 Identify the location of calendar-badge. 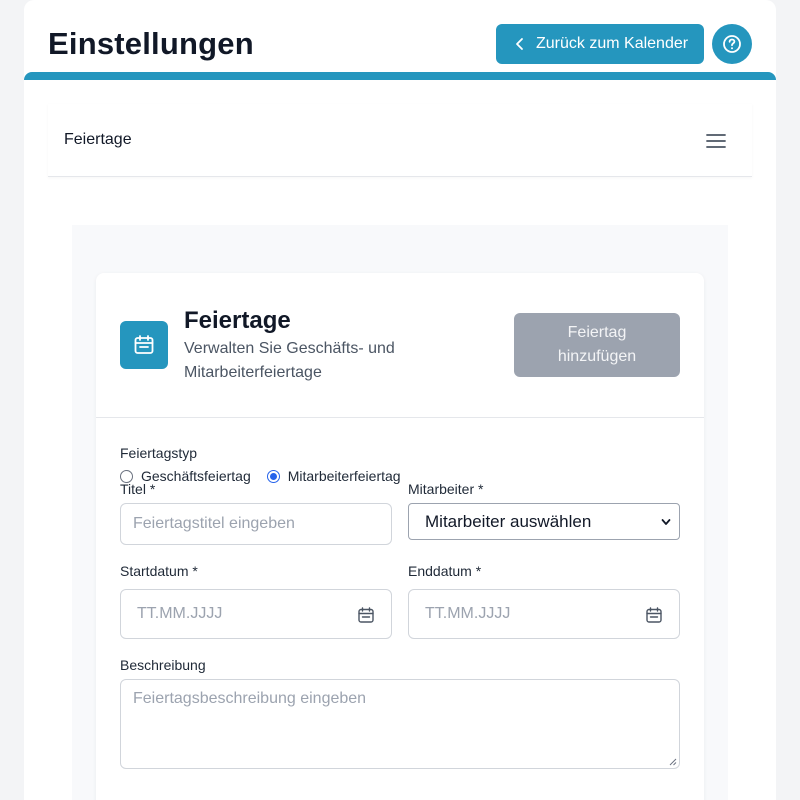
(144, 345).